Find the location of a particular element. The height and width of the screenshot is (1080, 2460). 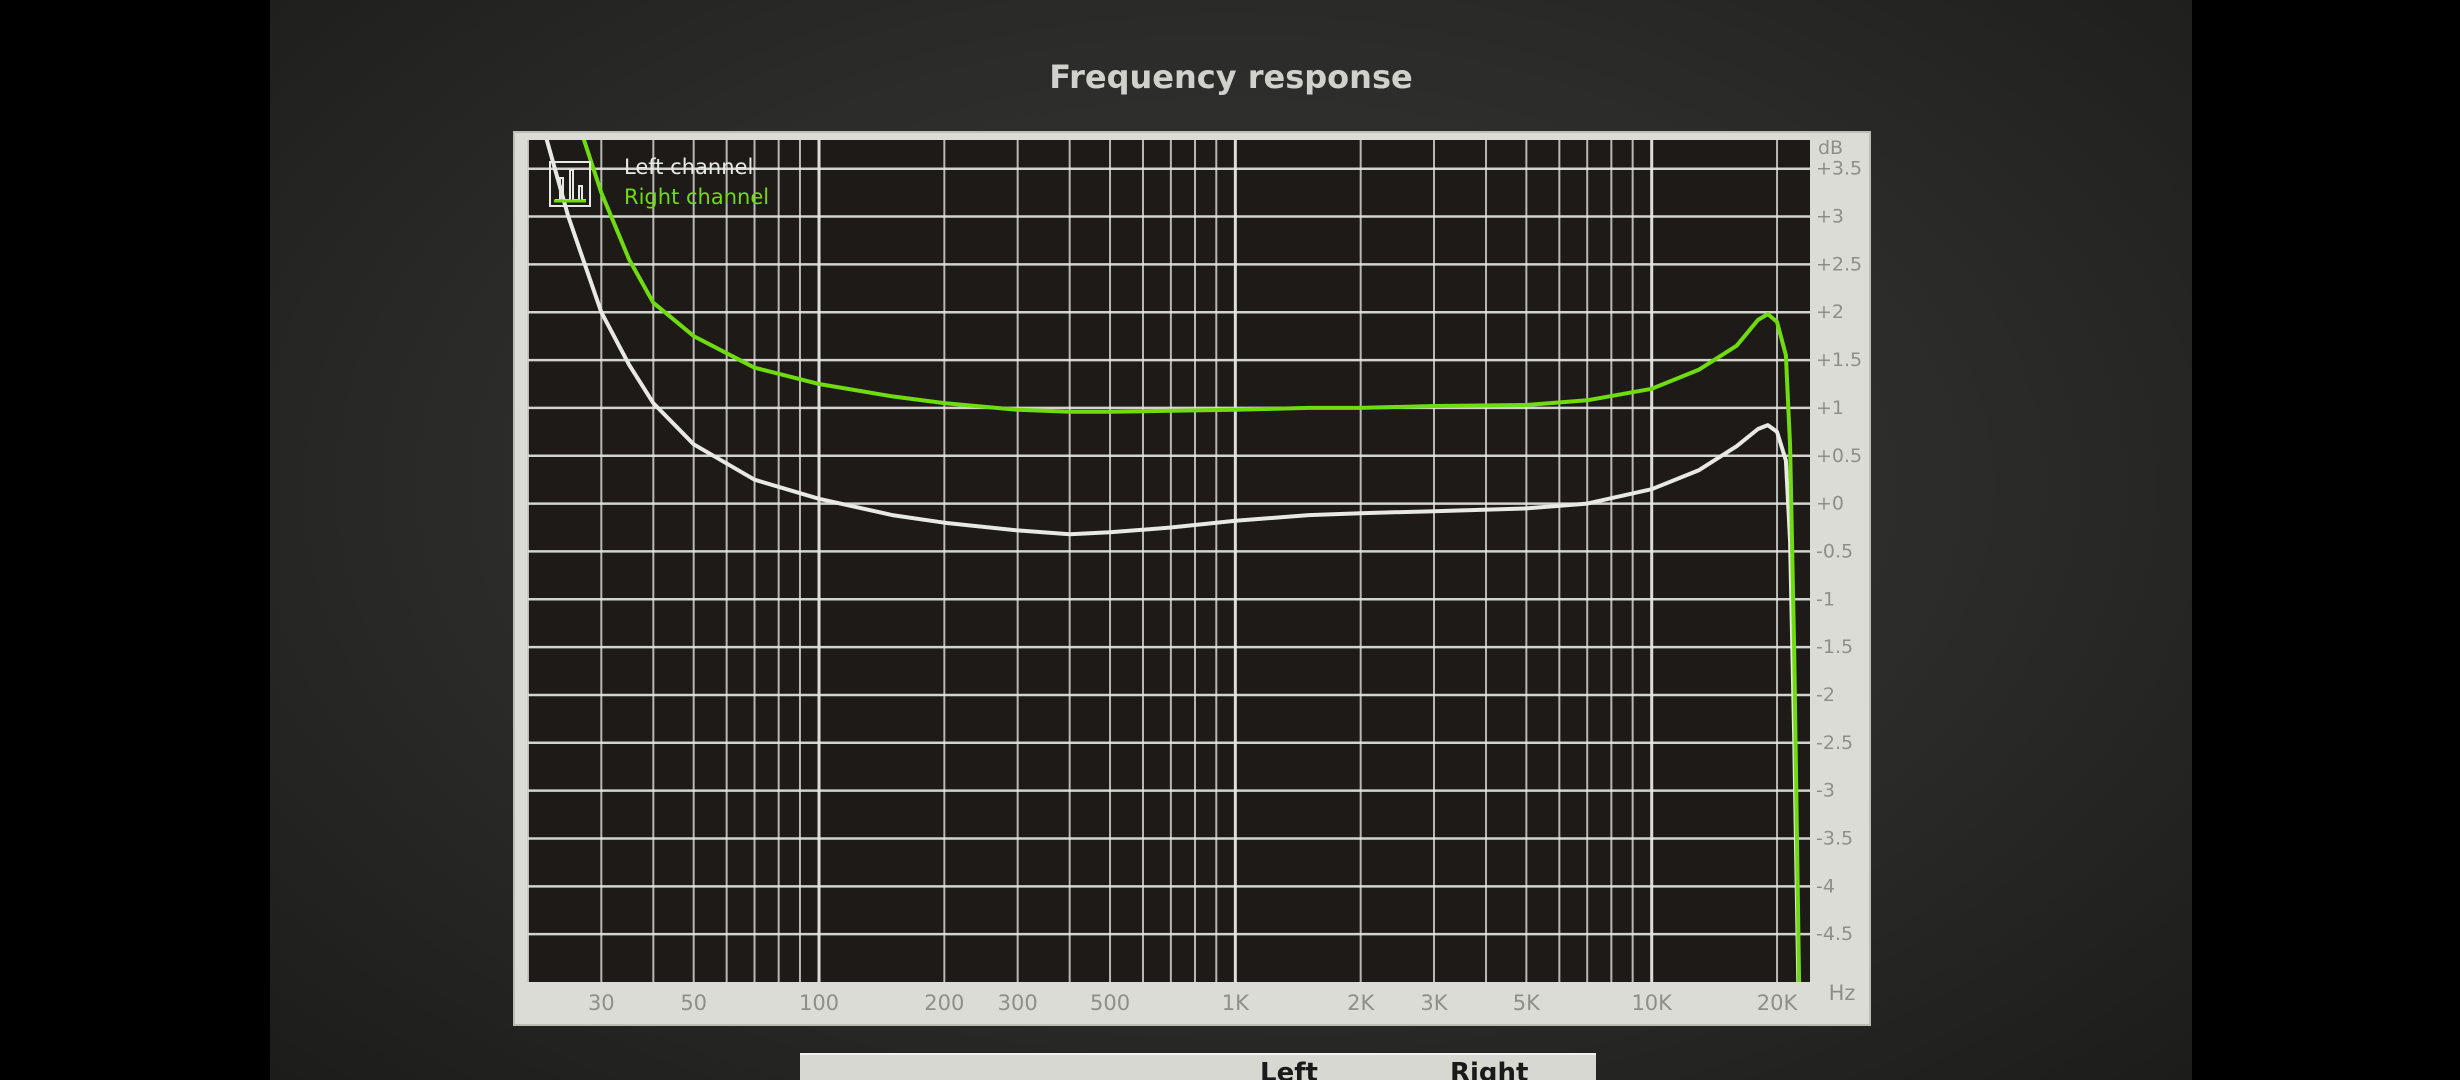

y-tick-label: -4 is located at coordinates (1825, 886).